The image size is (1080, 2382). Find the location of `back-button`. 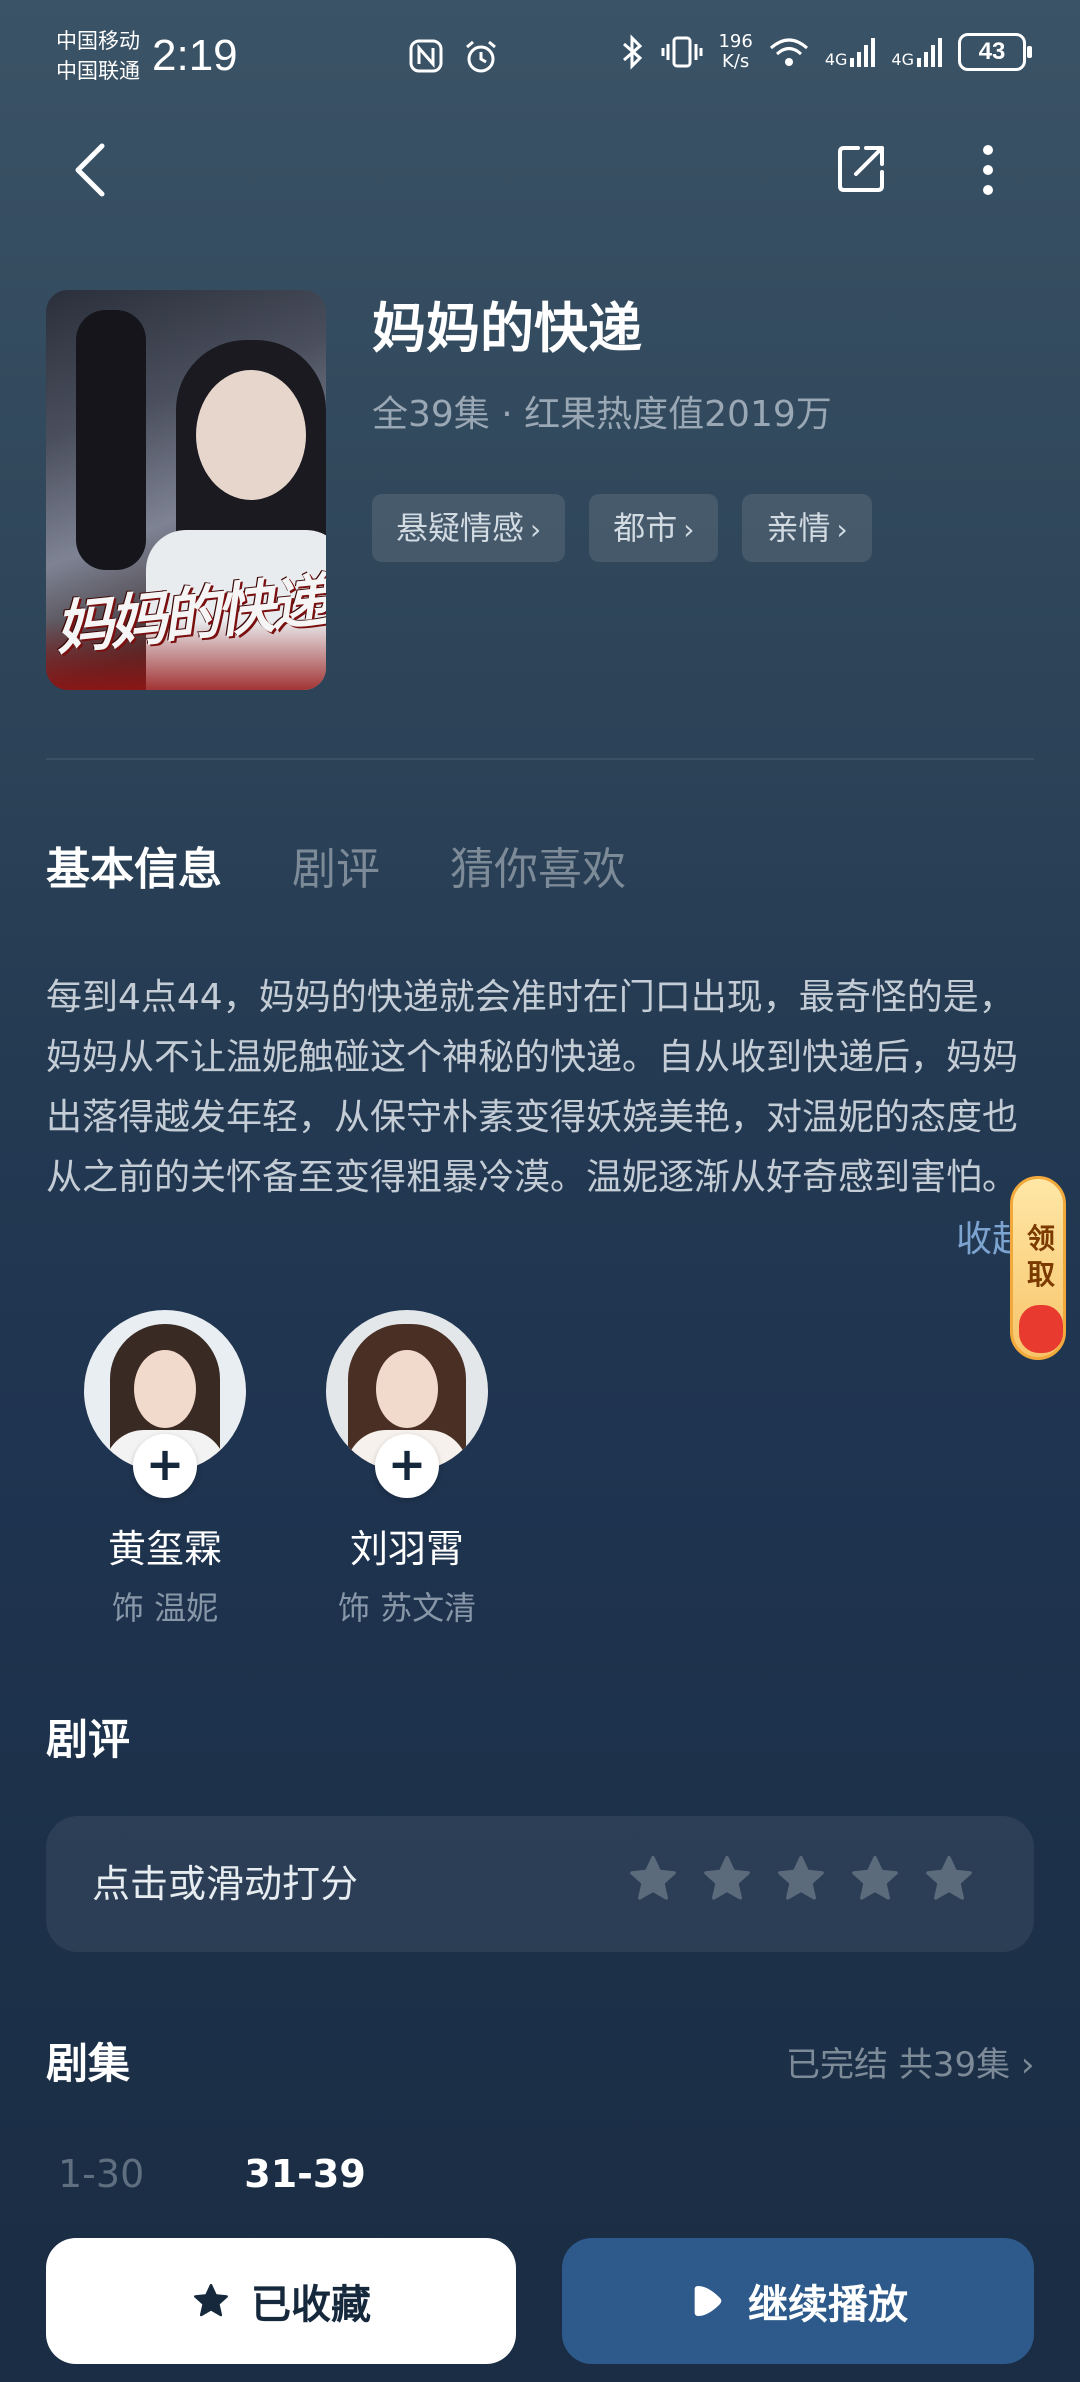

back-button is located at coordinates (92, 170).